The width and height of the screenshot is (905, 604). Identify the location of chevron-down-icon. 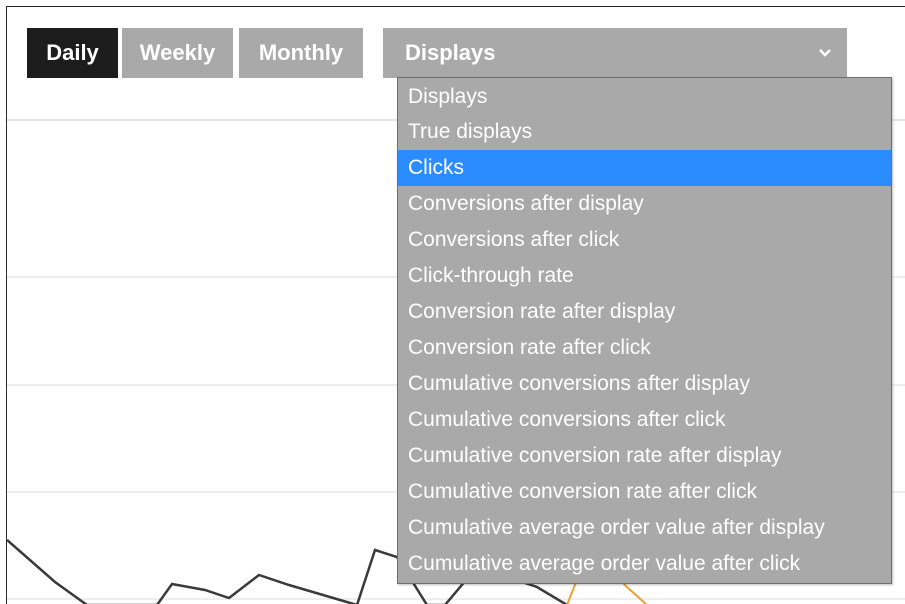
(825, 53).